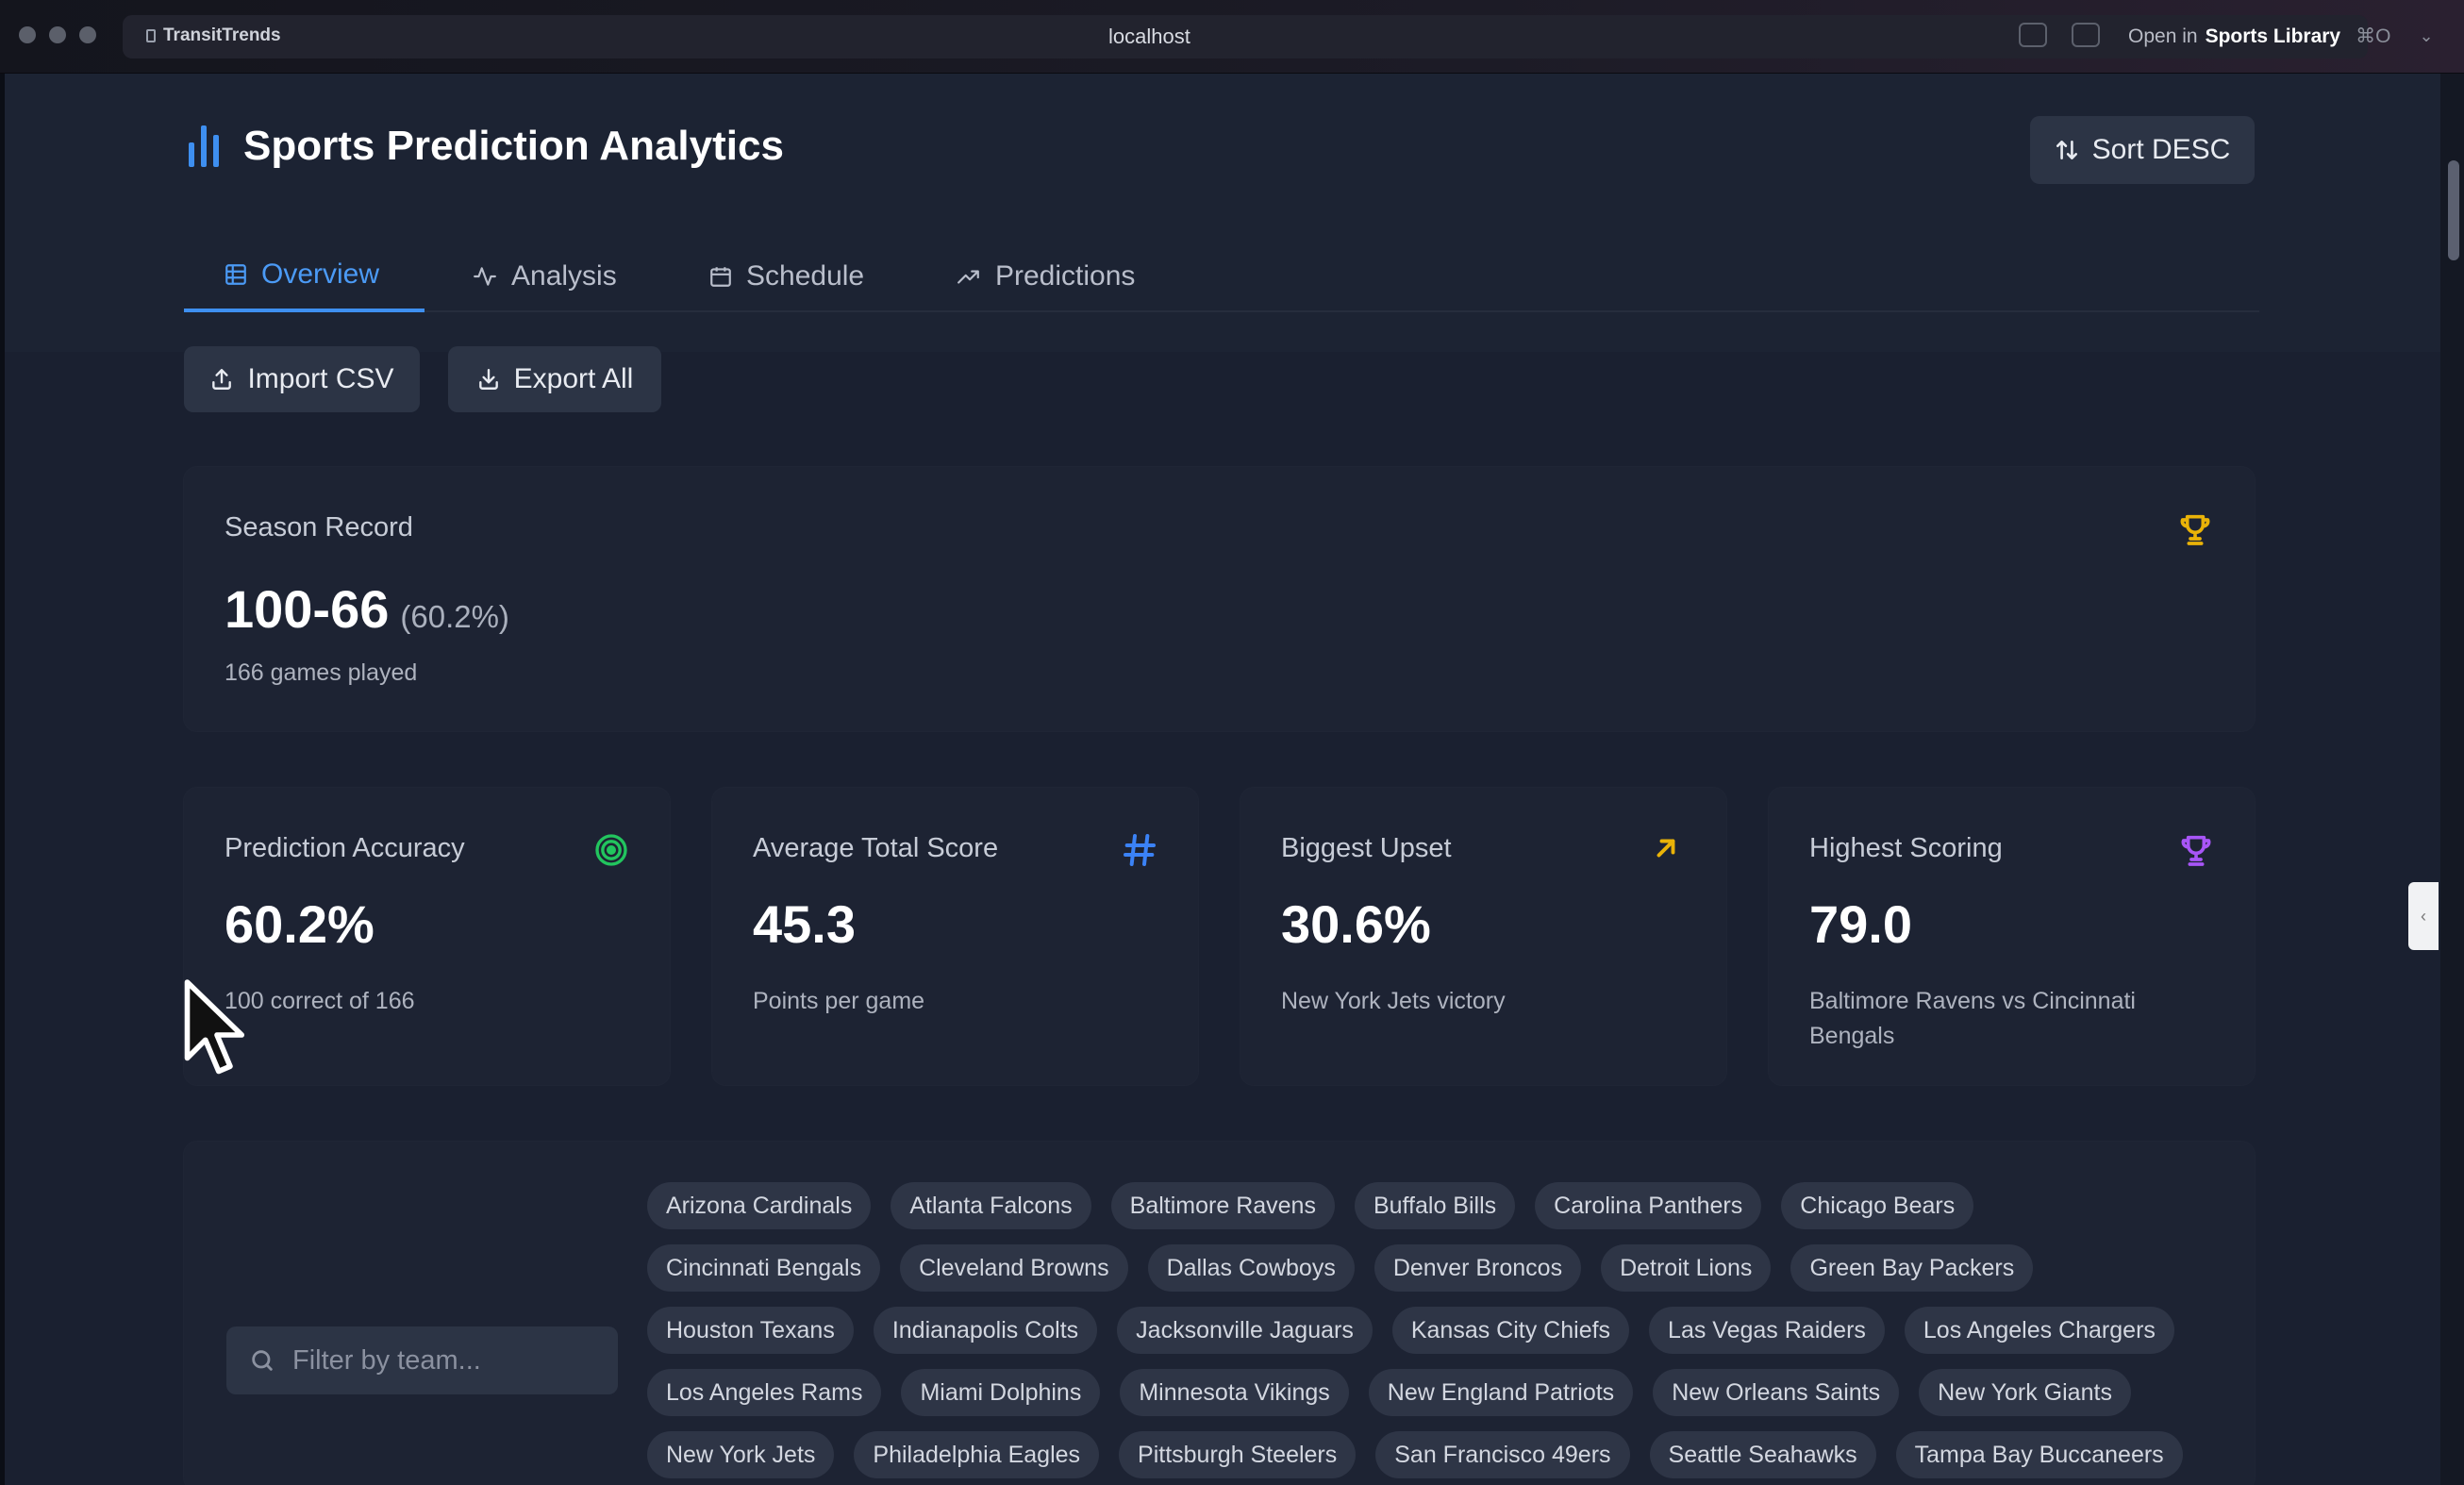 The height and width of the screenshot is (1485, 2464). I want to click on team-chip: Seattle Seahawks, so click(1763, 1454).